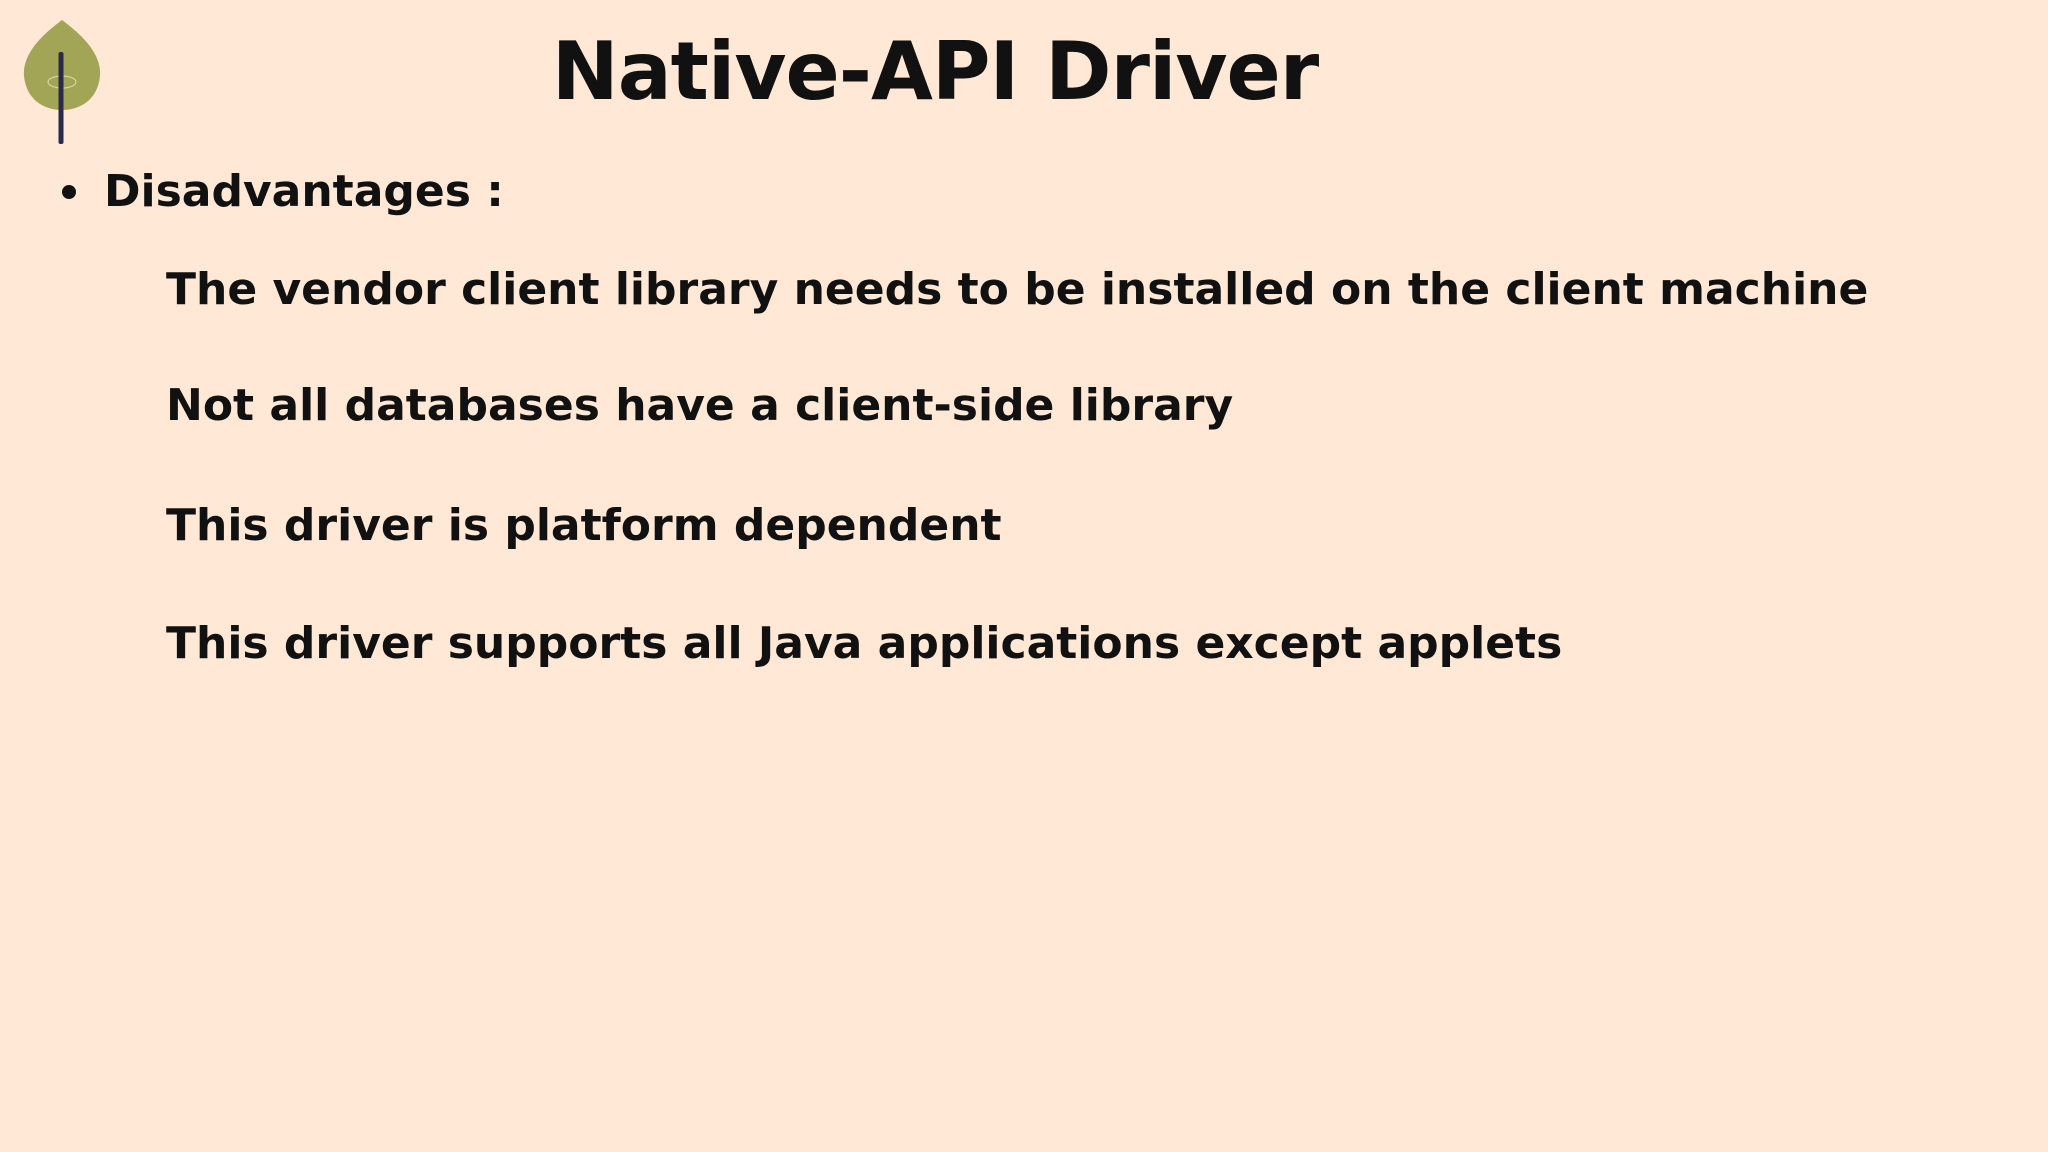  What do you see at coordinates (304, 191) in the screenshot?
I see `section-label: Disadvantages :` at bounding box center [304, 191].